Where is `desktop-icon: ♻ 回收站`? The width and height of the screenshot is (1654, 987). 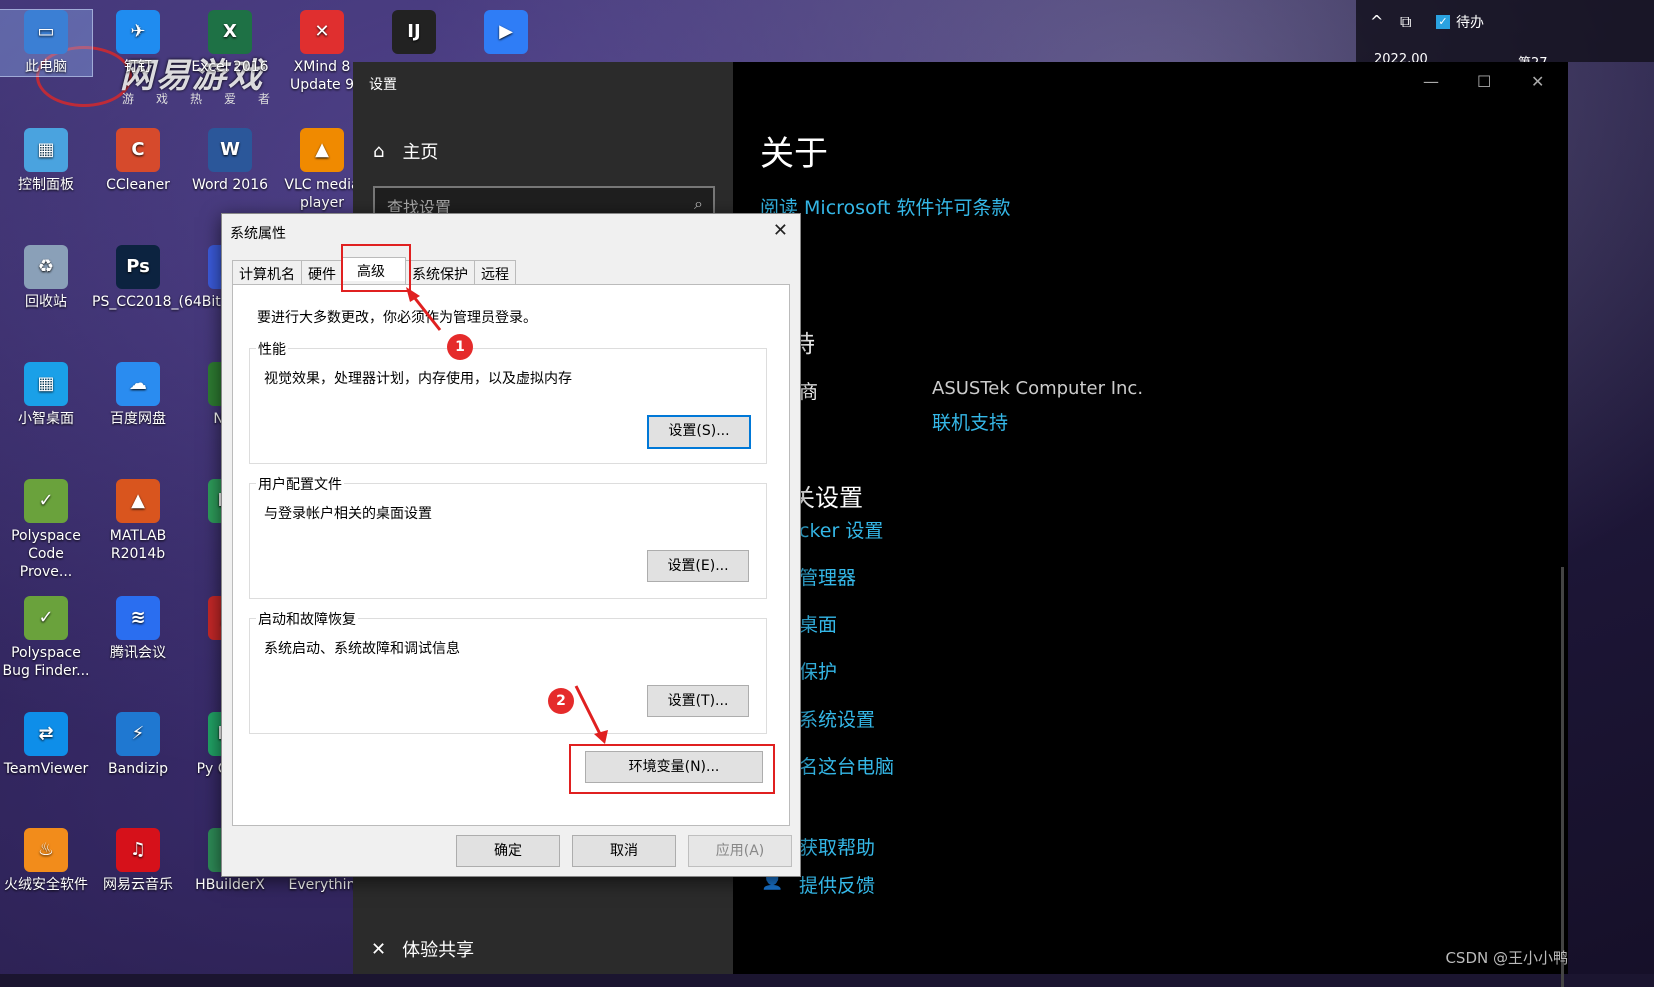
desktop-icon: ♻ 回收站 is located at coordinates (46, 278).